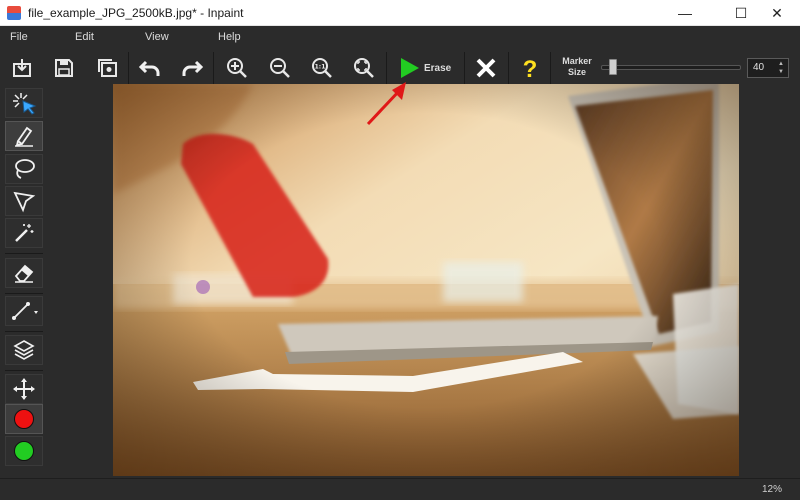 Image resolution: width=800 pixels, height=500 pixels. Describe the element at coordinates (386, 104) in the screenshot. I see `annotation-arrow` at that location.